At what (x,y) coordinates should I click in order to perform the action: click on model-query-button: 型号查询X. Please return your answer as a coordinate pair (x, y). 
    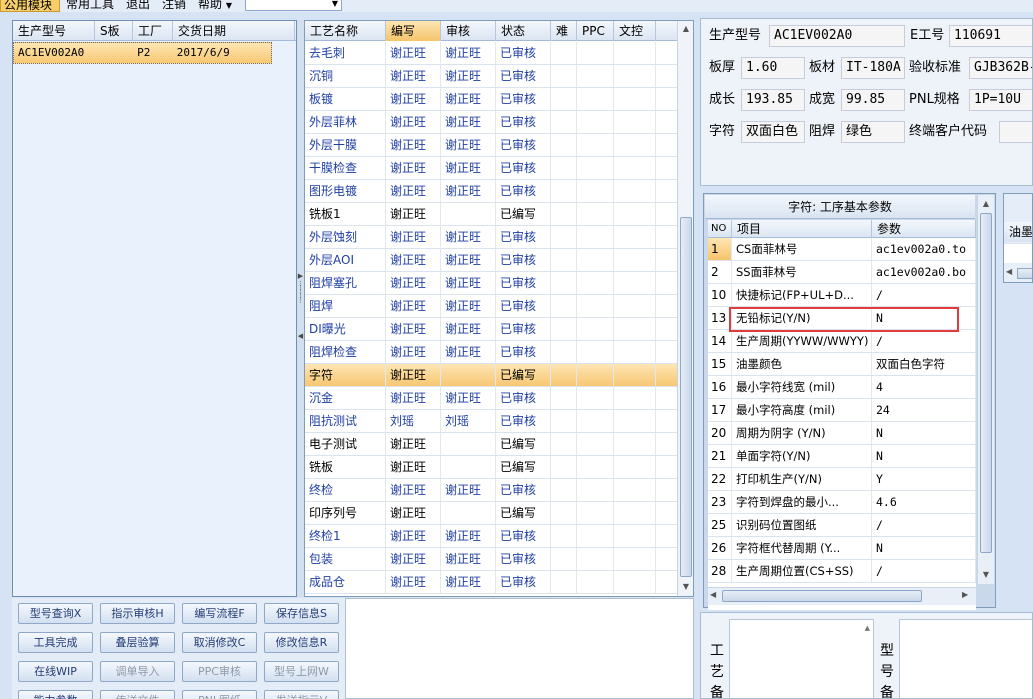
    Looking at the image, I should click on (55, 613).